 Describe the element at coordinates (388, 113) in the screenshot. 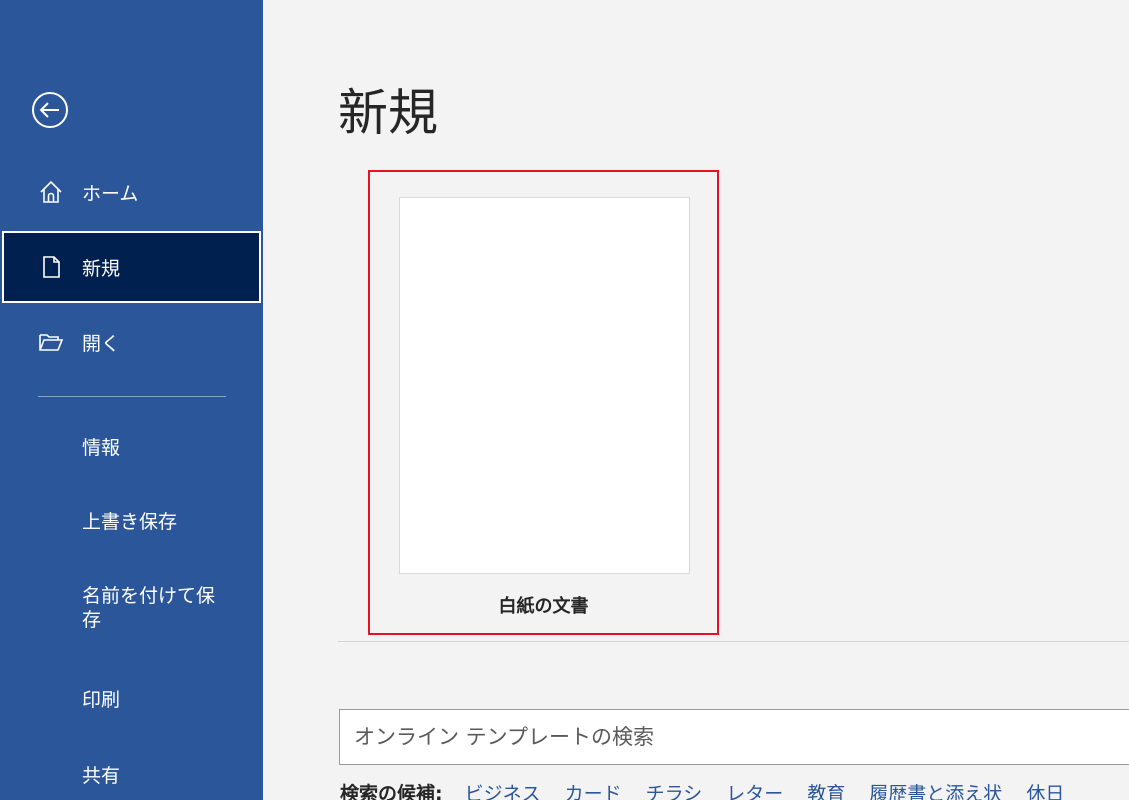

I see `page-title: 新規` at that location.